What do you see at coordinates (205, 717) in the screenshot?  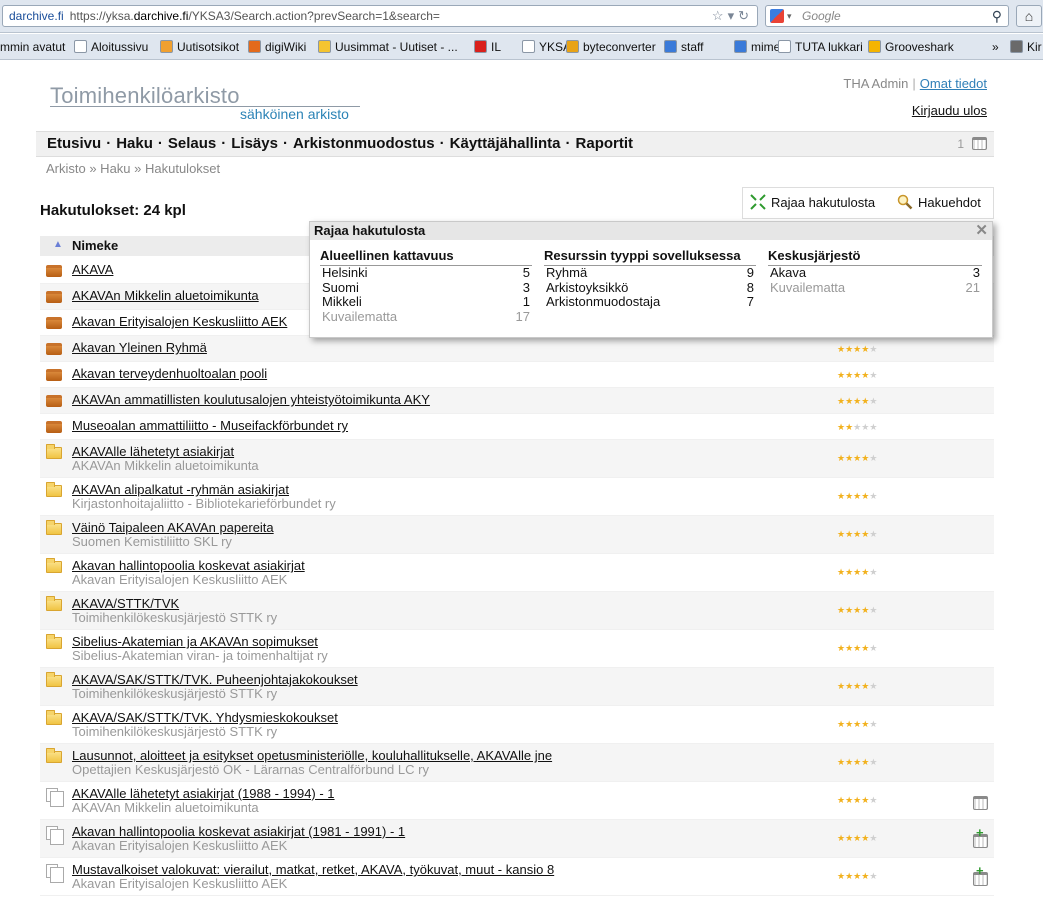 I see `result-title-link: AKAVA/SAK/STTK/TVK. Yhdysmieskokoukset` at bounding box center [205, 717].